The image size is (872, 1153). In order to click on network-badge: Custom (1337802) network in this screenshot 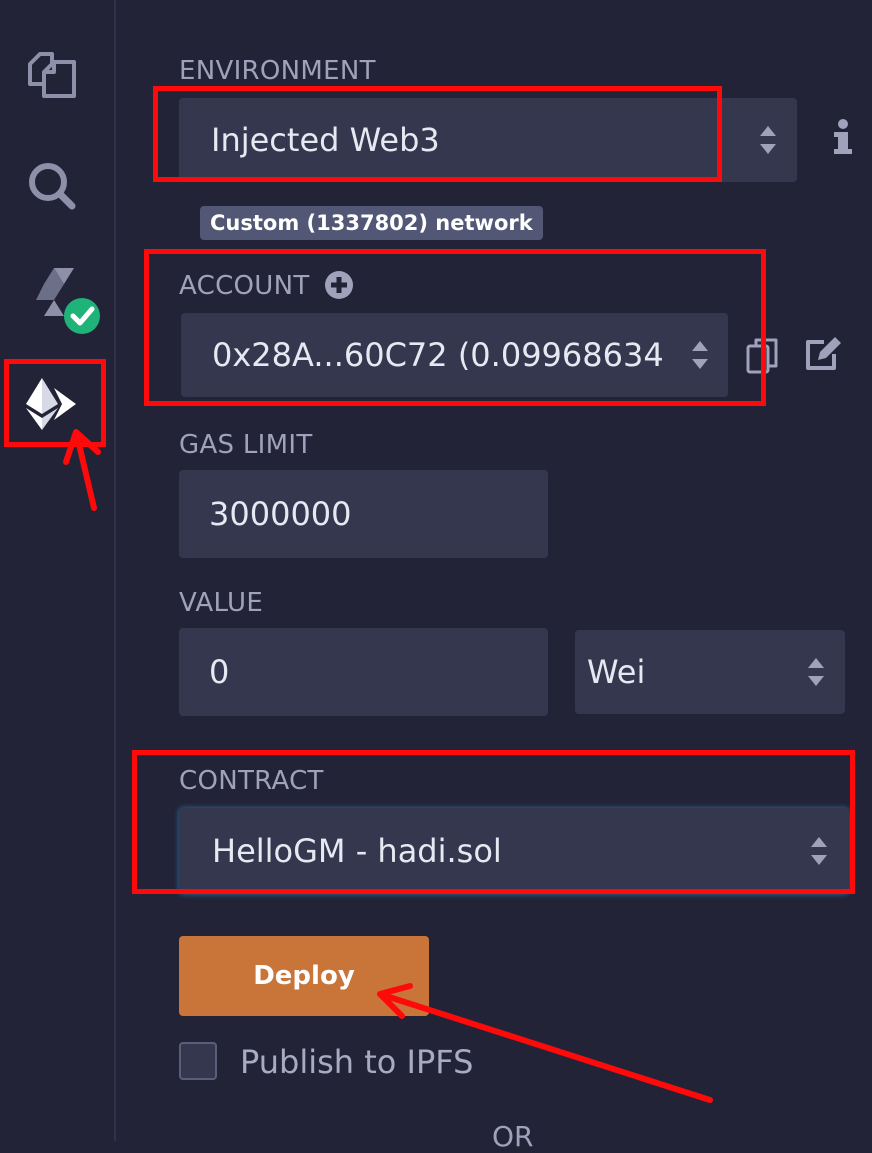, I will do `click(371, 223)`.